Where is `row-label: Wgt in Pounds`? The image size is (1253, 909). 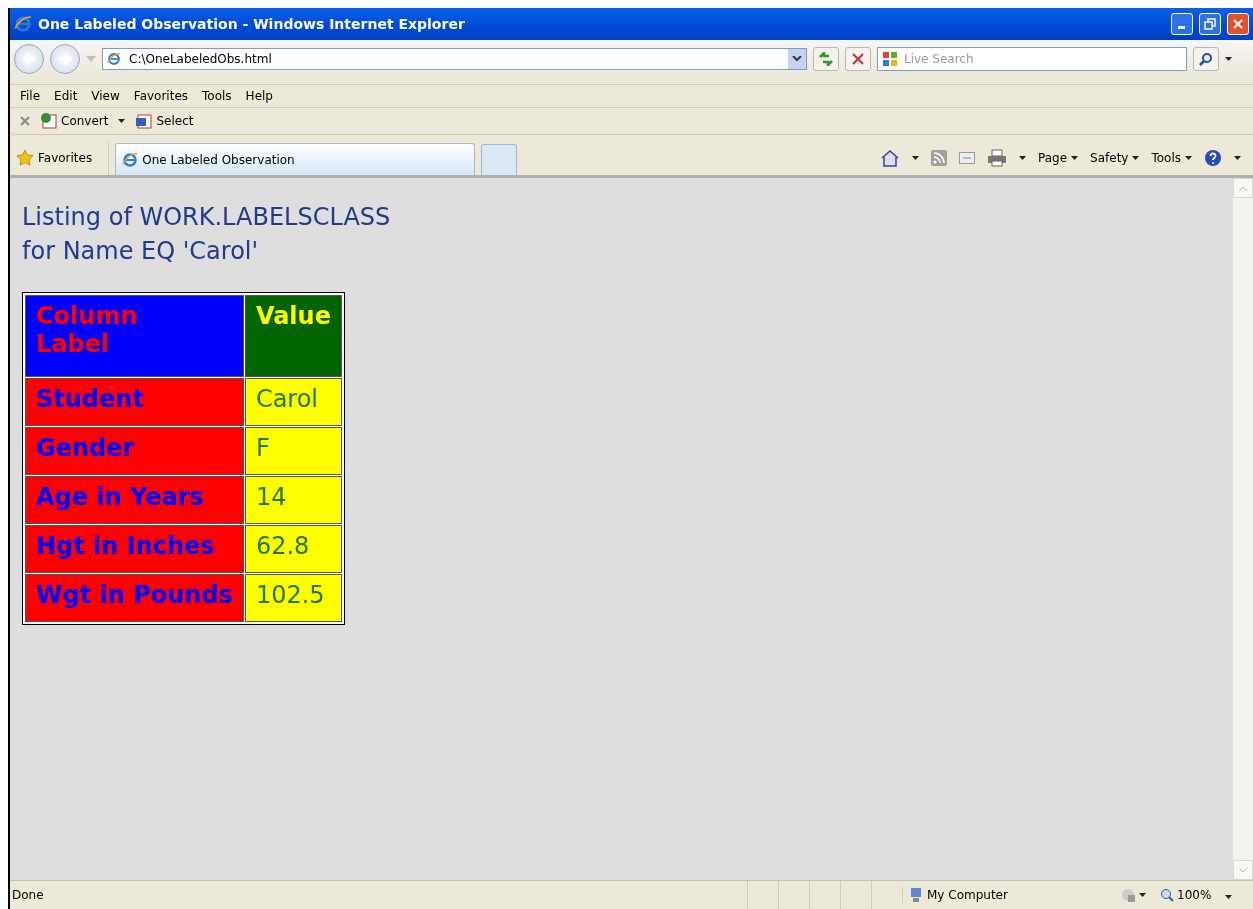 row-label: Wgt in Pounds is located at coordinates (134, 598).